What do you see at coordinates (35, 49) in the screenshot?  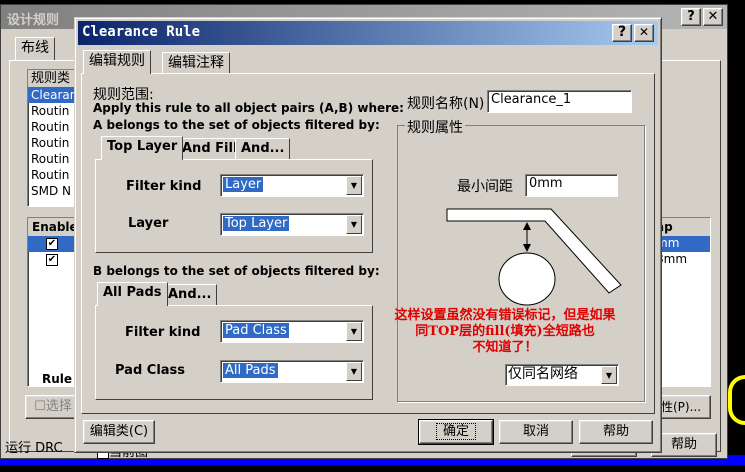 I see `tab-routing: 布线` at bounding box center [35, 49].